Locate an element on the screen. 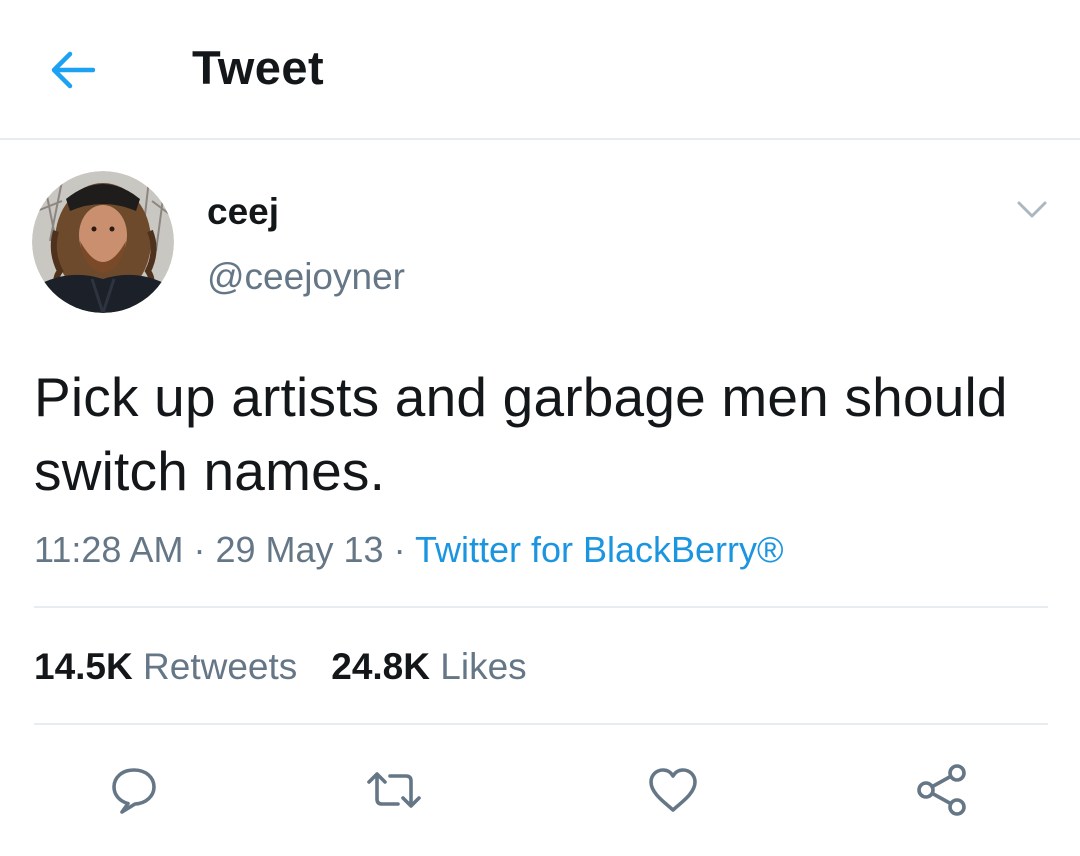 Image resolution: width=1080 pixels, height=856 pixels. arrow-left-icon is located at coordinates (73, 70).